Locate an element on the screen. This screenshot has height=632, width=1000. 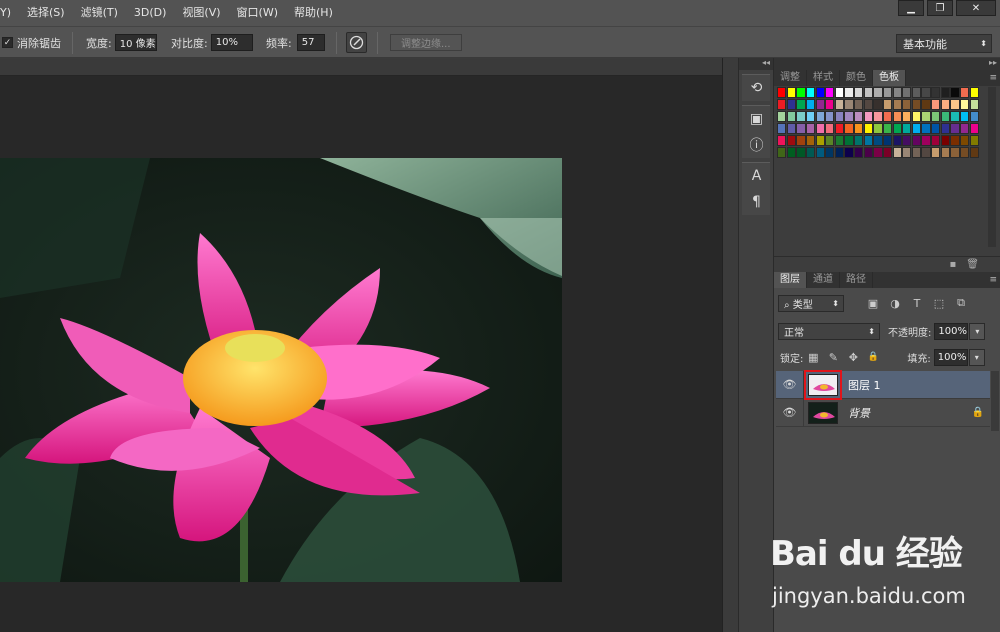
eye-icon: 👁 is located at coordinates (790, 384).